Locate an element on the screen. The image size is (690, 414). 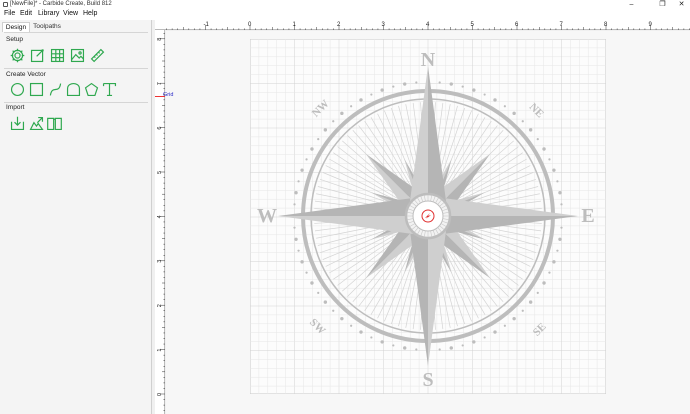
text-tool-button is located at coordinates (109, 89).